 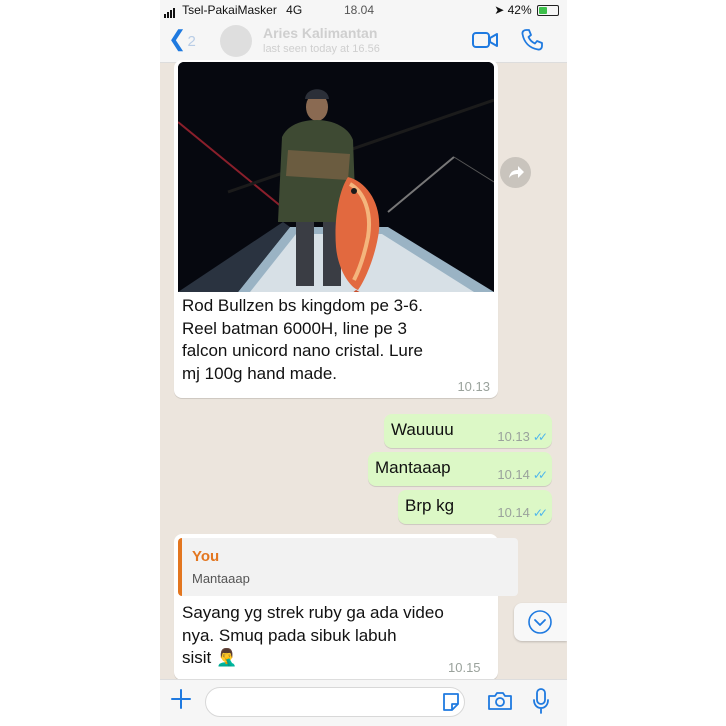 I want to click on video-call-icon, so click(x=485, y=40).